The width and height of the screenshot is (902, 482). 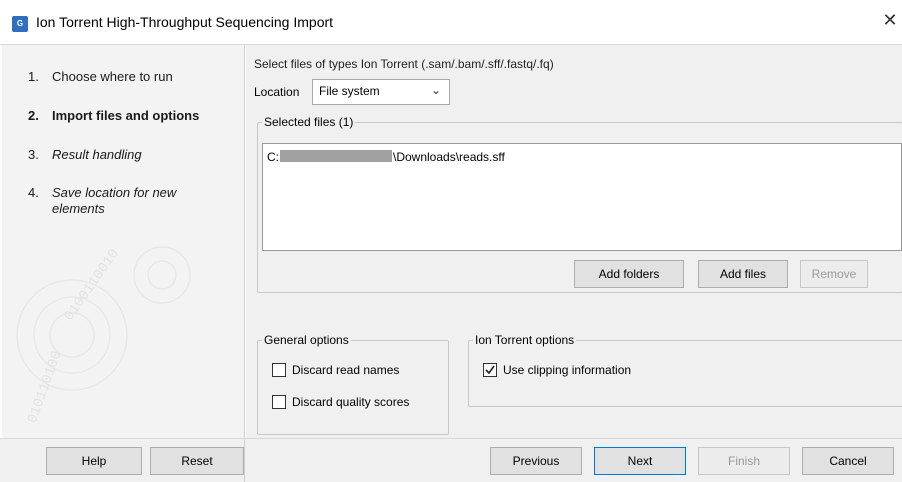 I want to click on chevron-down-icon: ⌄, so click(x=435, y=90).